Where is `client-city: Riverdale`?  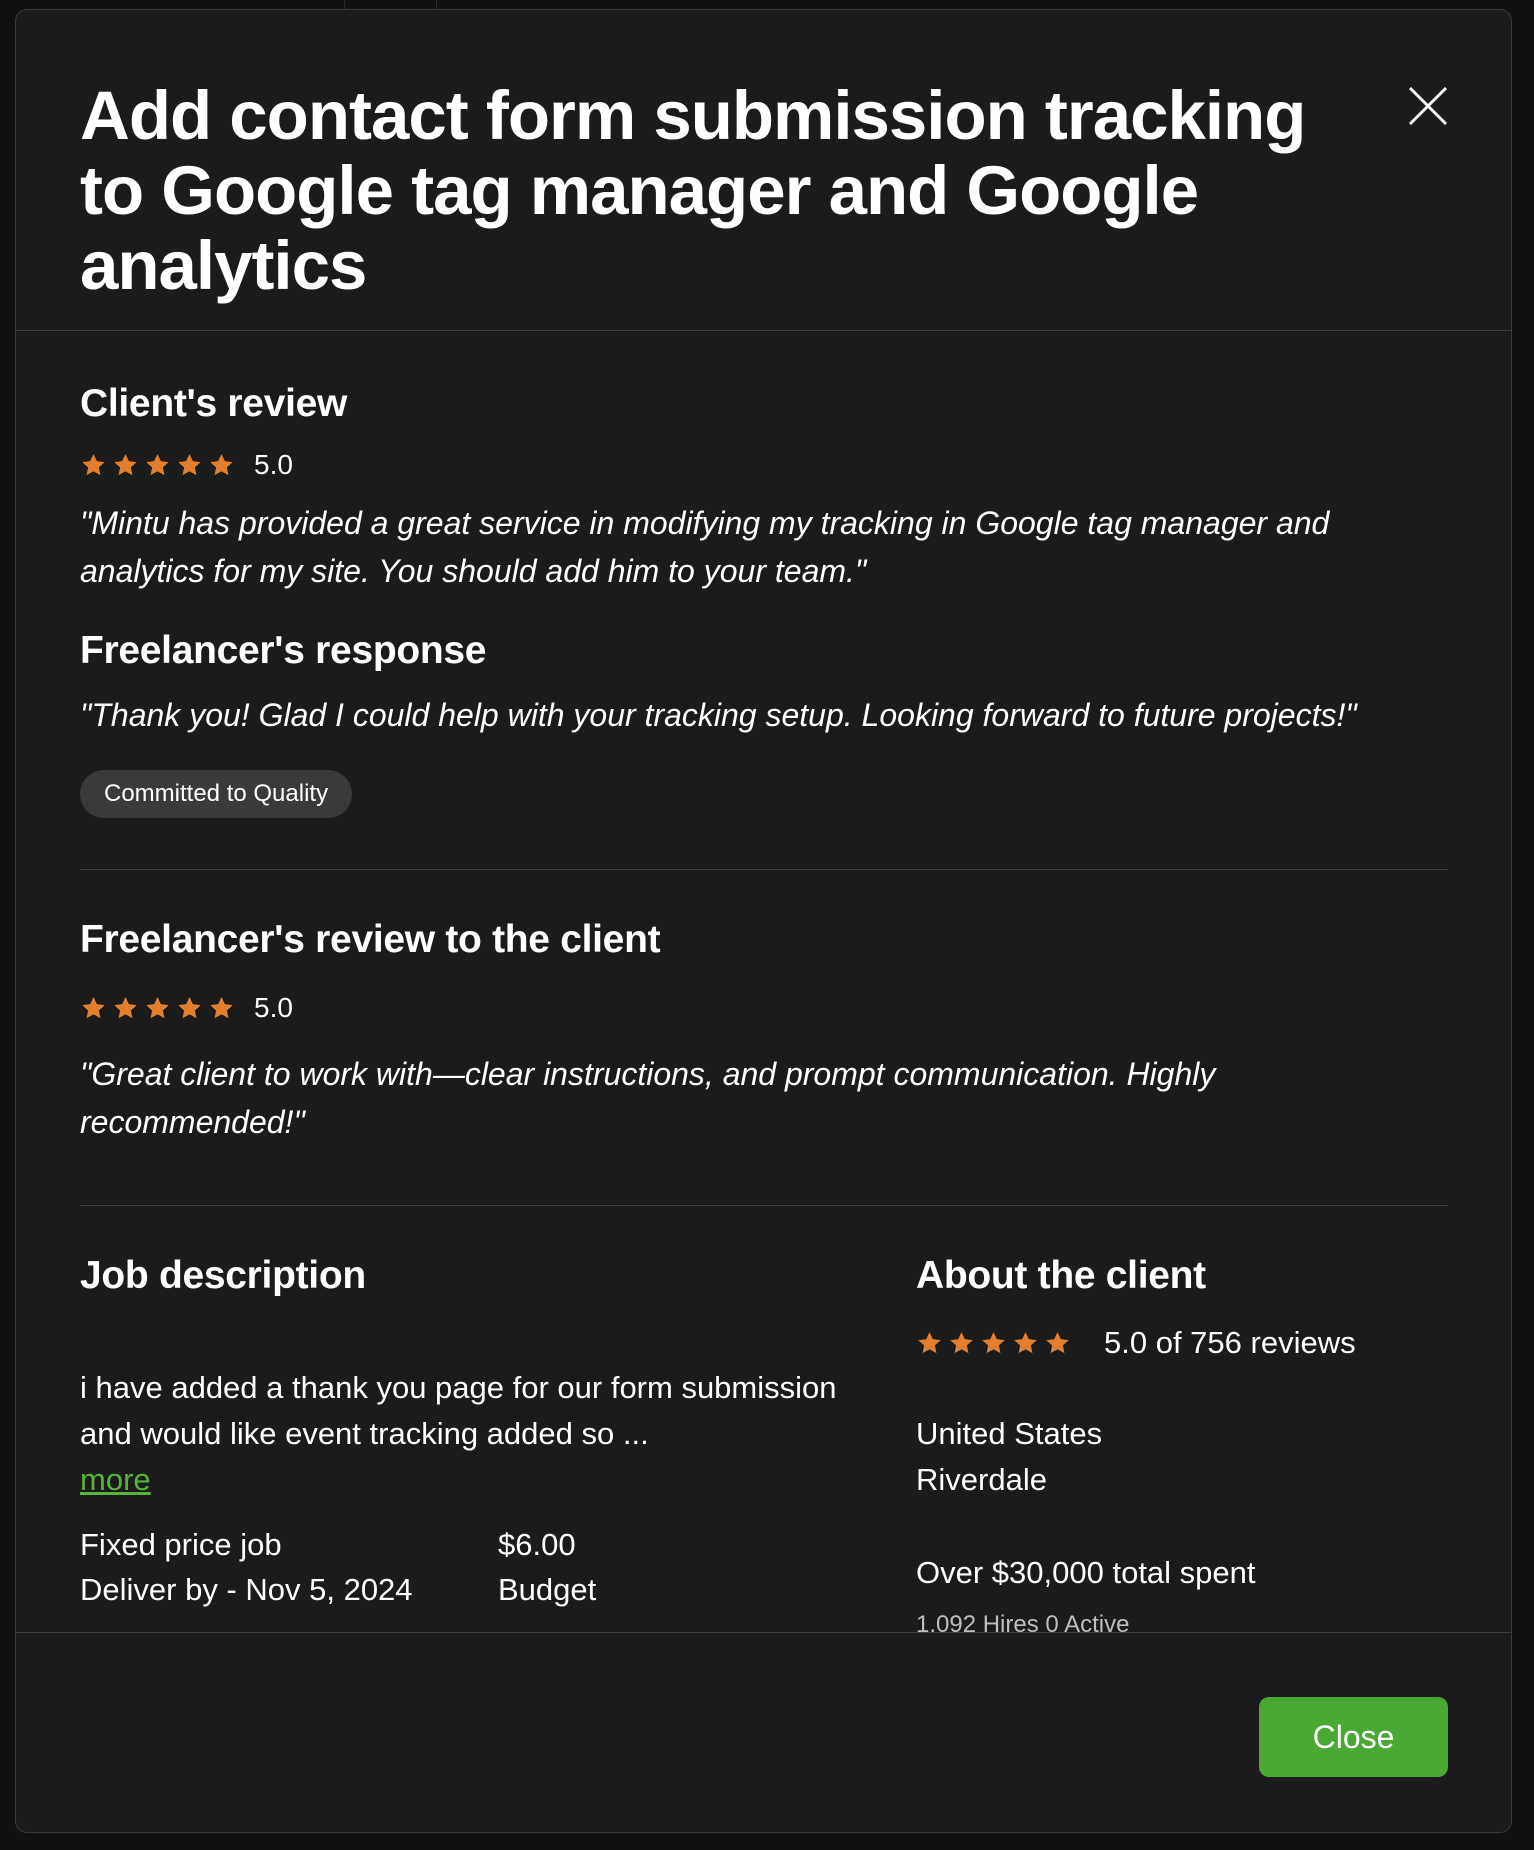
client-city: Riverdale is located at coordinates (981, 1479).